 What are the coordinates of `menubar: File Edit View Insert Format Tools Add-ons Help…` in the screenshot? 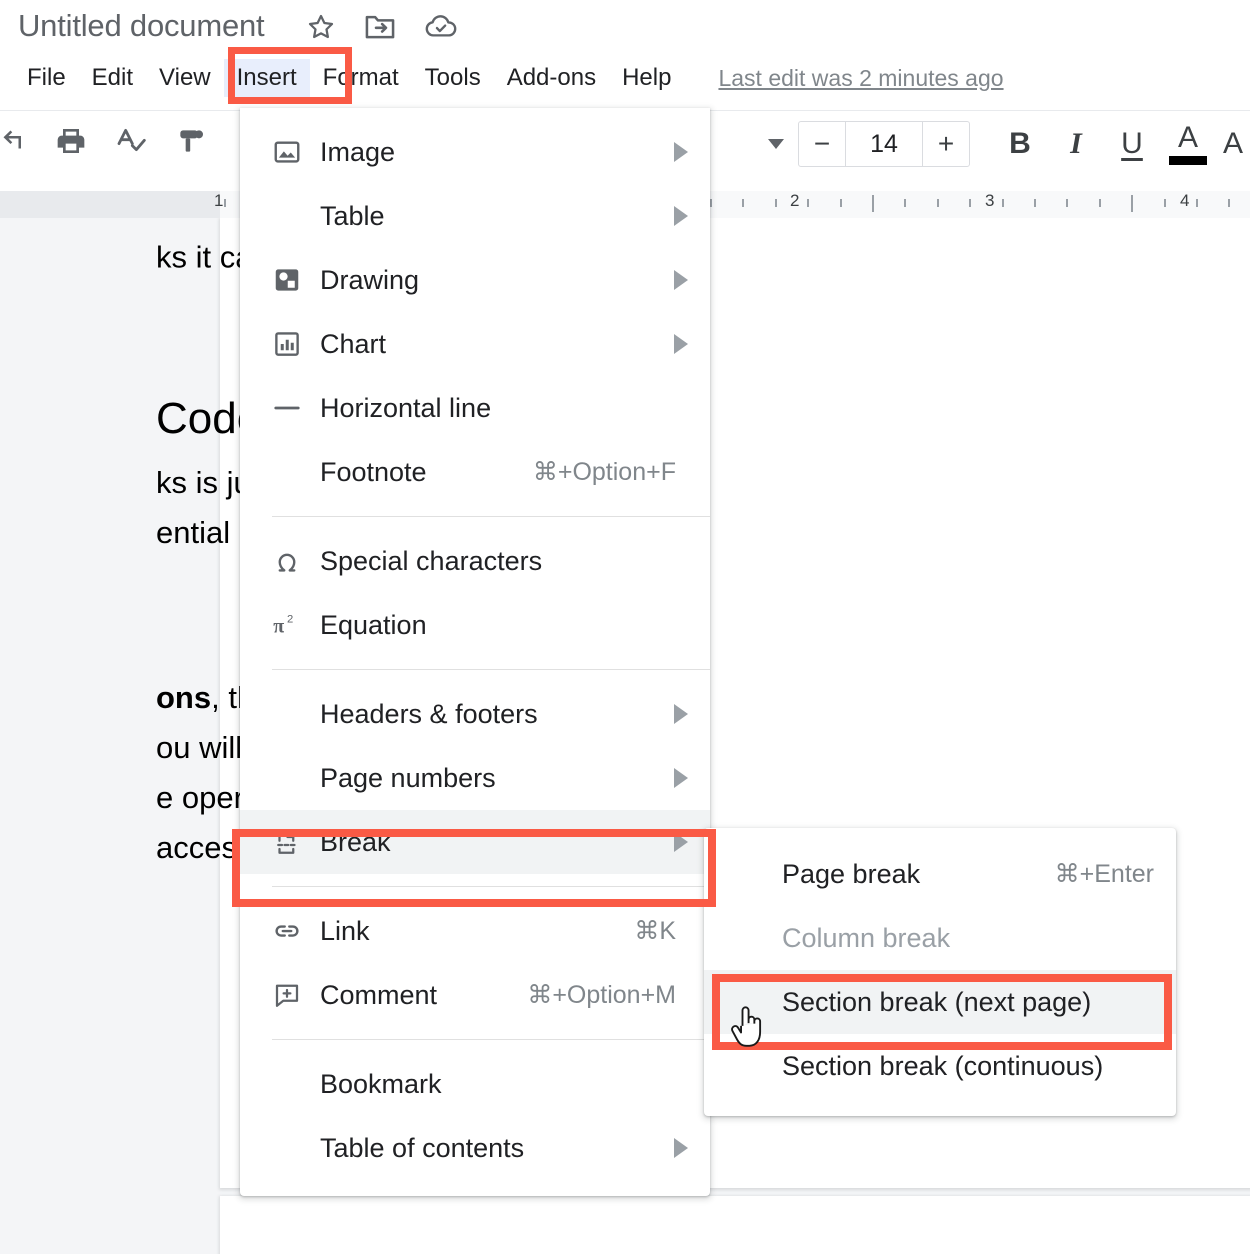 It's located at (509, 78).